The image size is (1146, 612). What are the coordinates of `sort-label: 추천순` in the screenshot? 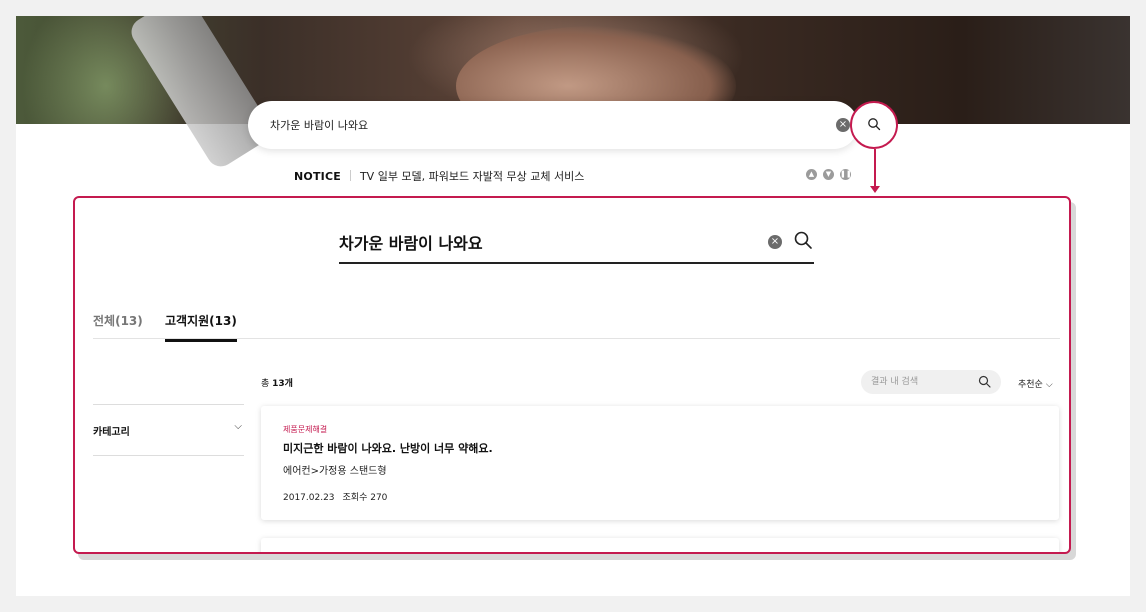 It's located at (1030, 385).